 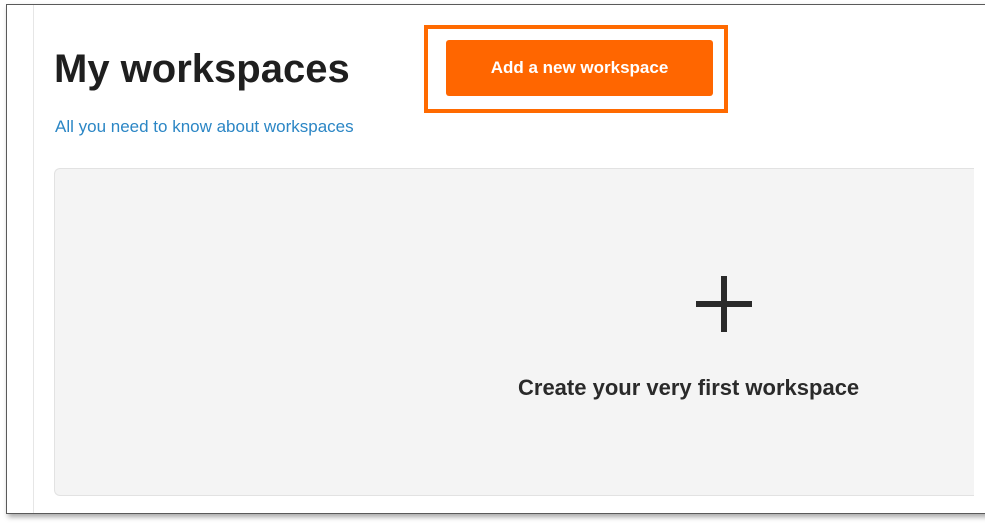 I want to click on create-workspace-label: Create your very first workspace, so click(x=728, y=388).